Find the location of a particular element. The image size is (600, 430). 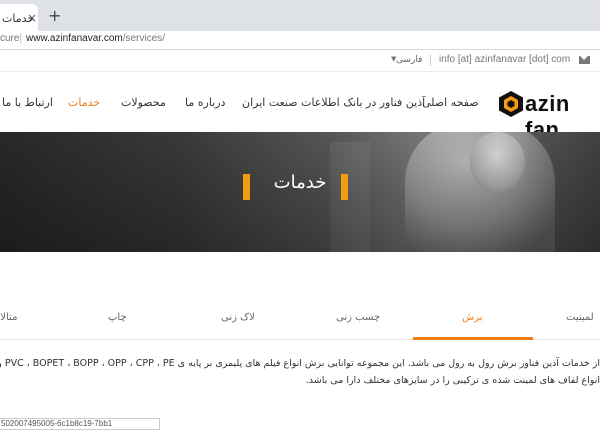

address-path: /services/ is located at coordinates (143, 38).